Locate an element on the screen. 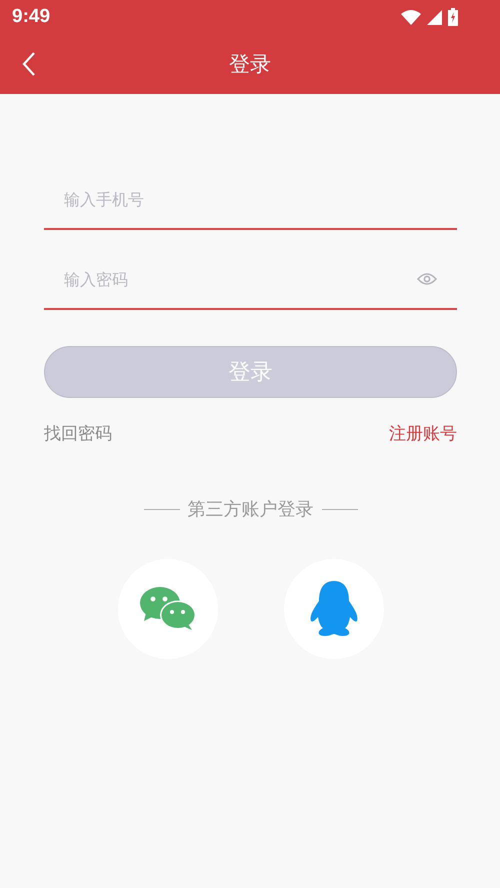 Image resolution: width=500 pixels, height=888 pixels. battery-icon is located at coordinates (453, 17).